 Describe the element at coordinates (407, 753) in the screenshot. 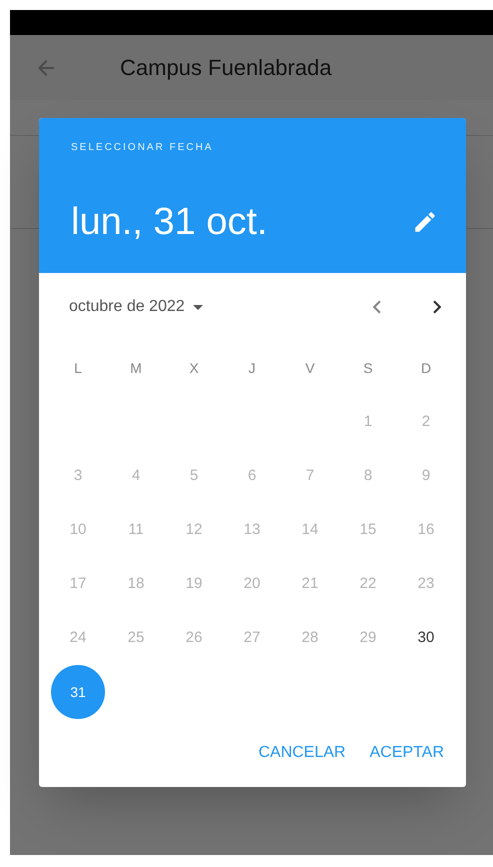

I see `dialog-action: ACEPTAR` at that location.